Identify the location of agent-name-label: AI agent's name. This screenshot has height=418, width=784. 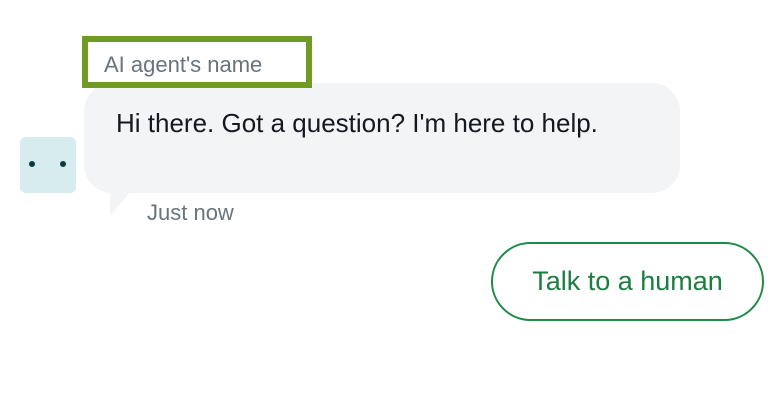
(183, 64).